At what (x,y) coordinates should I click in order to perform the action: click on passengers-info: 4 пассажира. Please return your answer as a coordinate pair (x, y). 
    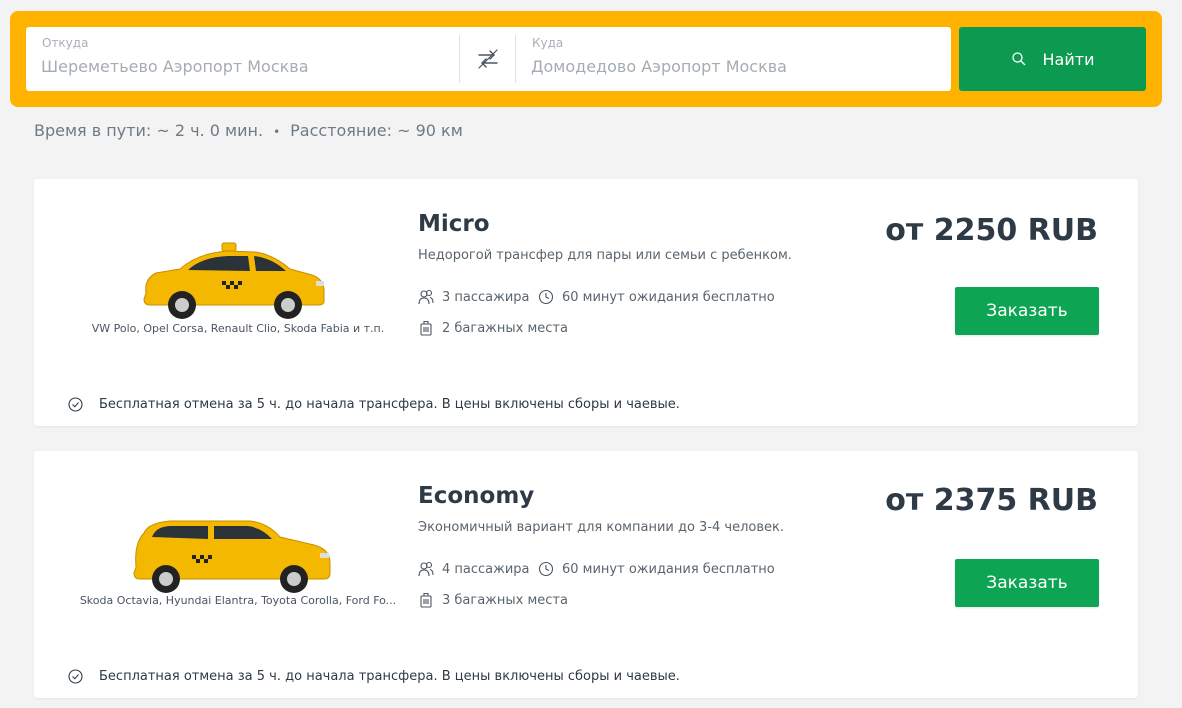
    Looking at the image, I should click on (474, 569).